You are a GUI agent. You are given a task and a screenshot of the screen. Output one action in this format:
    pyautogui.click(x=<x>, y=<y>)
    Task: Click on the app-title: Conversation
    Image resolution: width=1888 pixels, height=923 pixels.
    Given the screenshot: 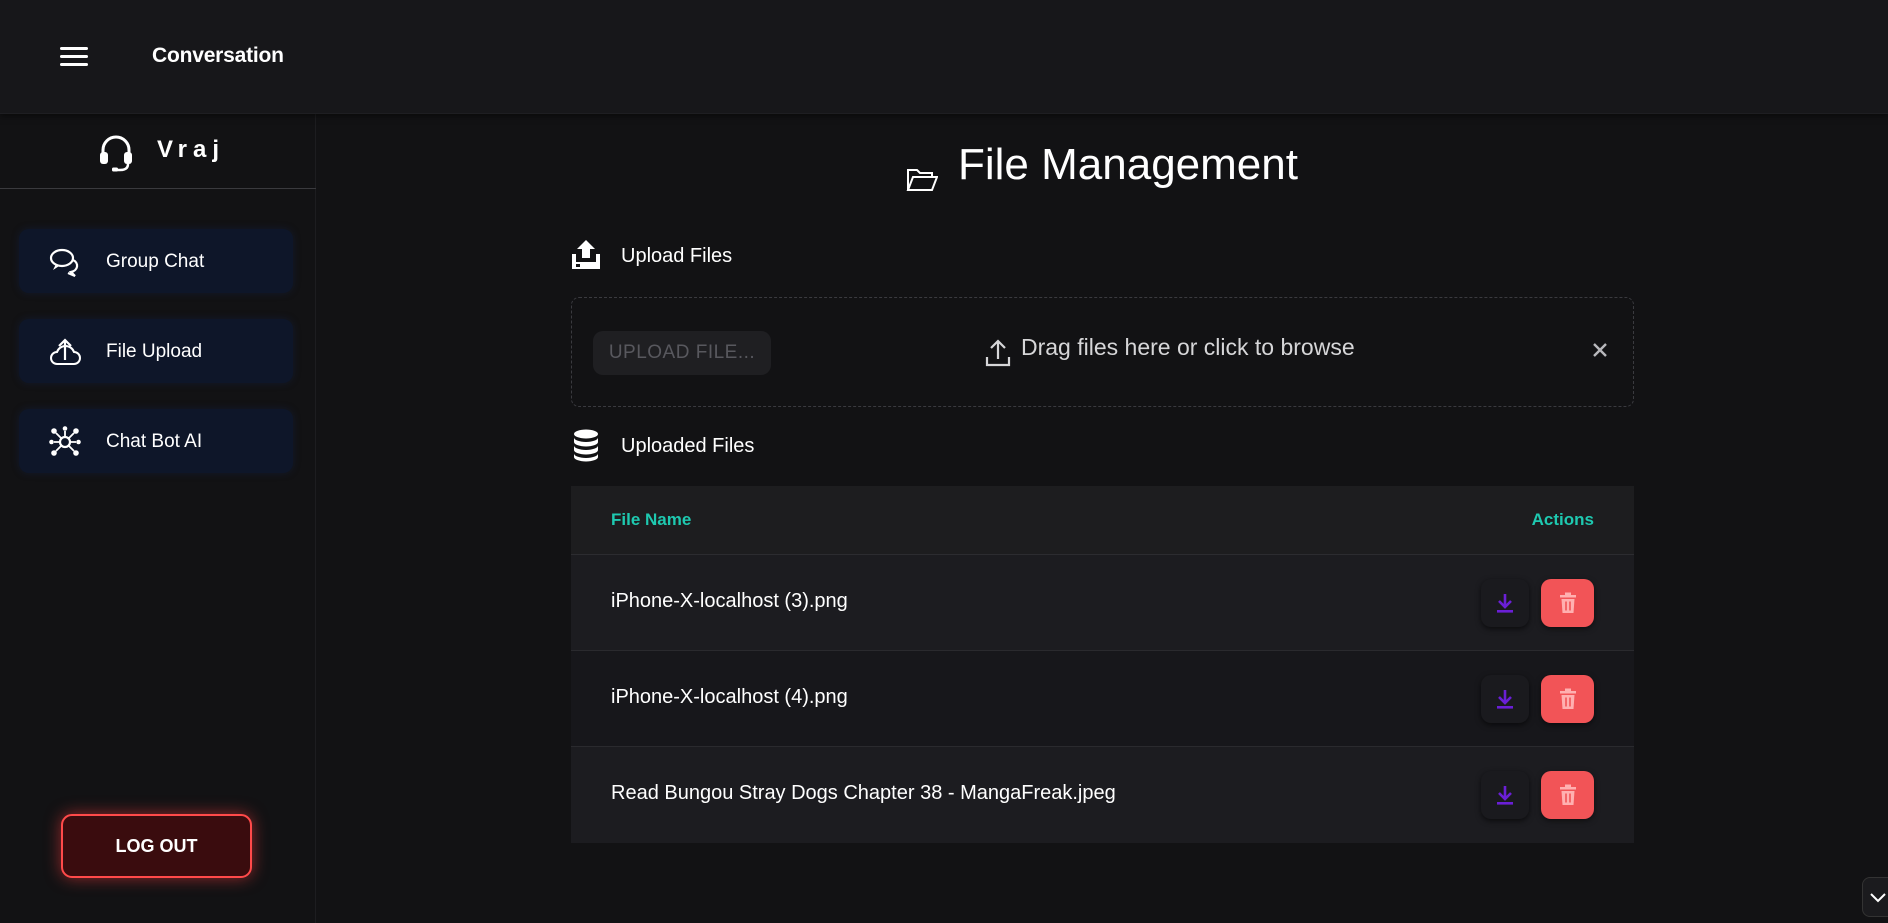 What is the action you would take?
    pyautogui.click(x=218, y=55)
    